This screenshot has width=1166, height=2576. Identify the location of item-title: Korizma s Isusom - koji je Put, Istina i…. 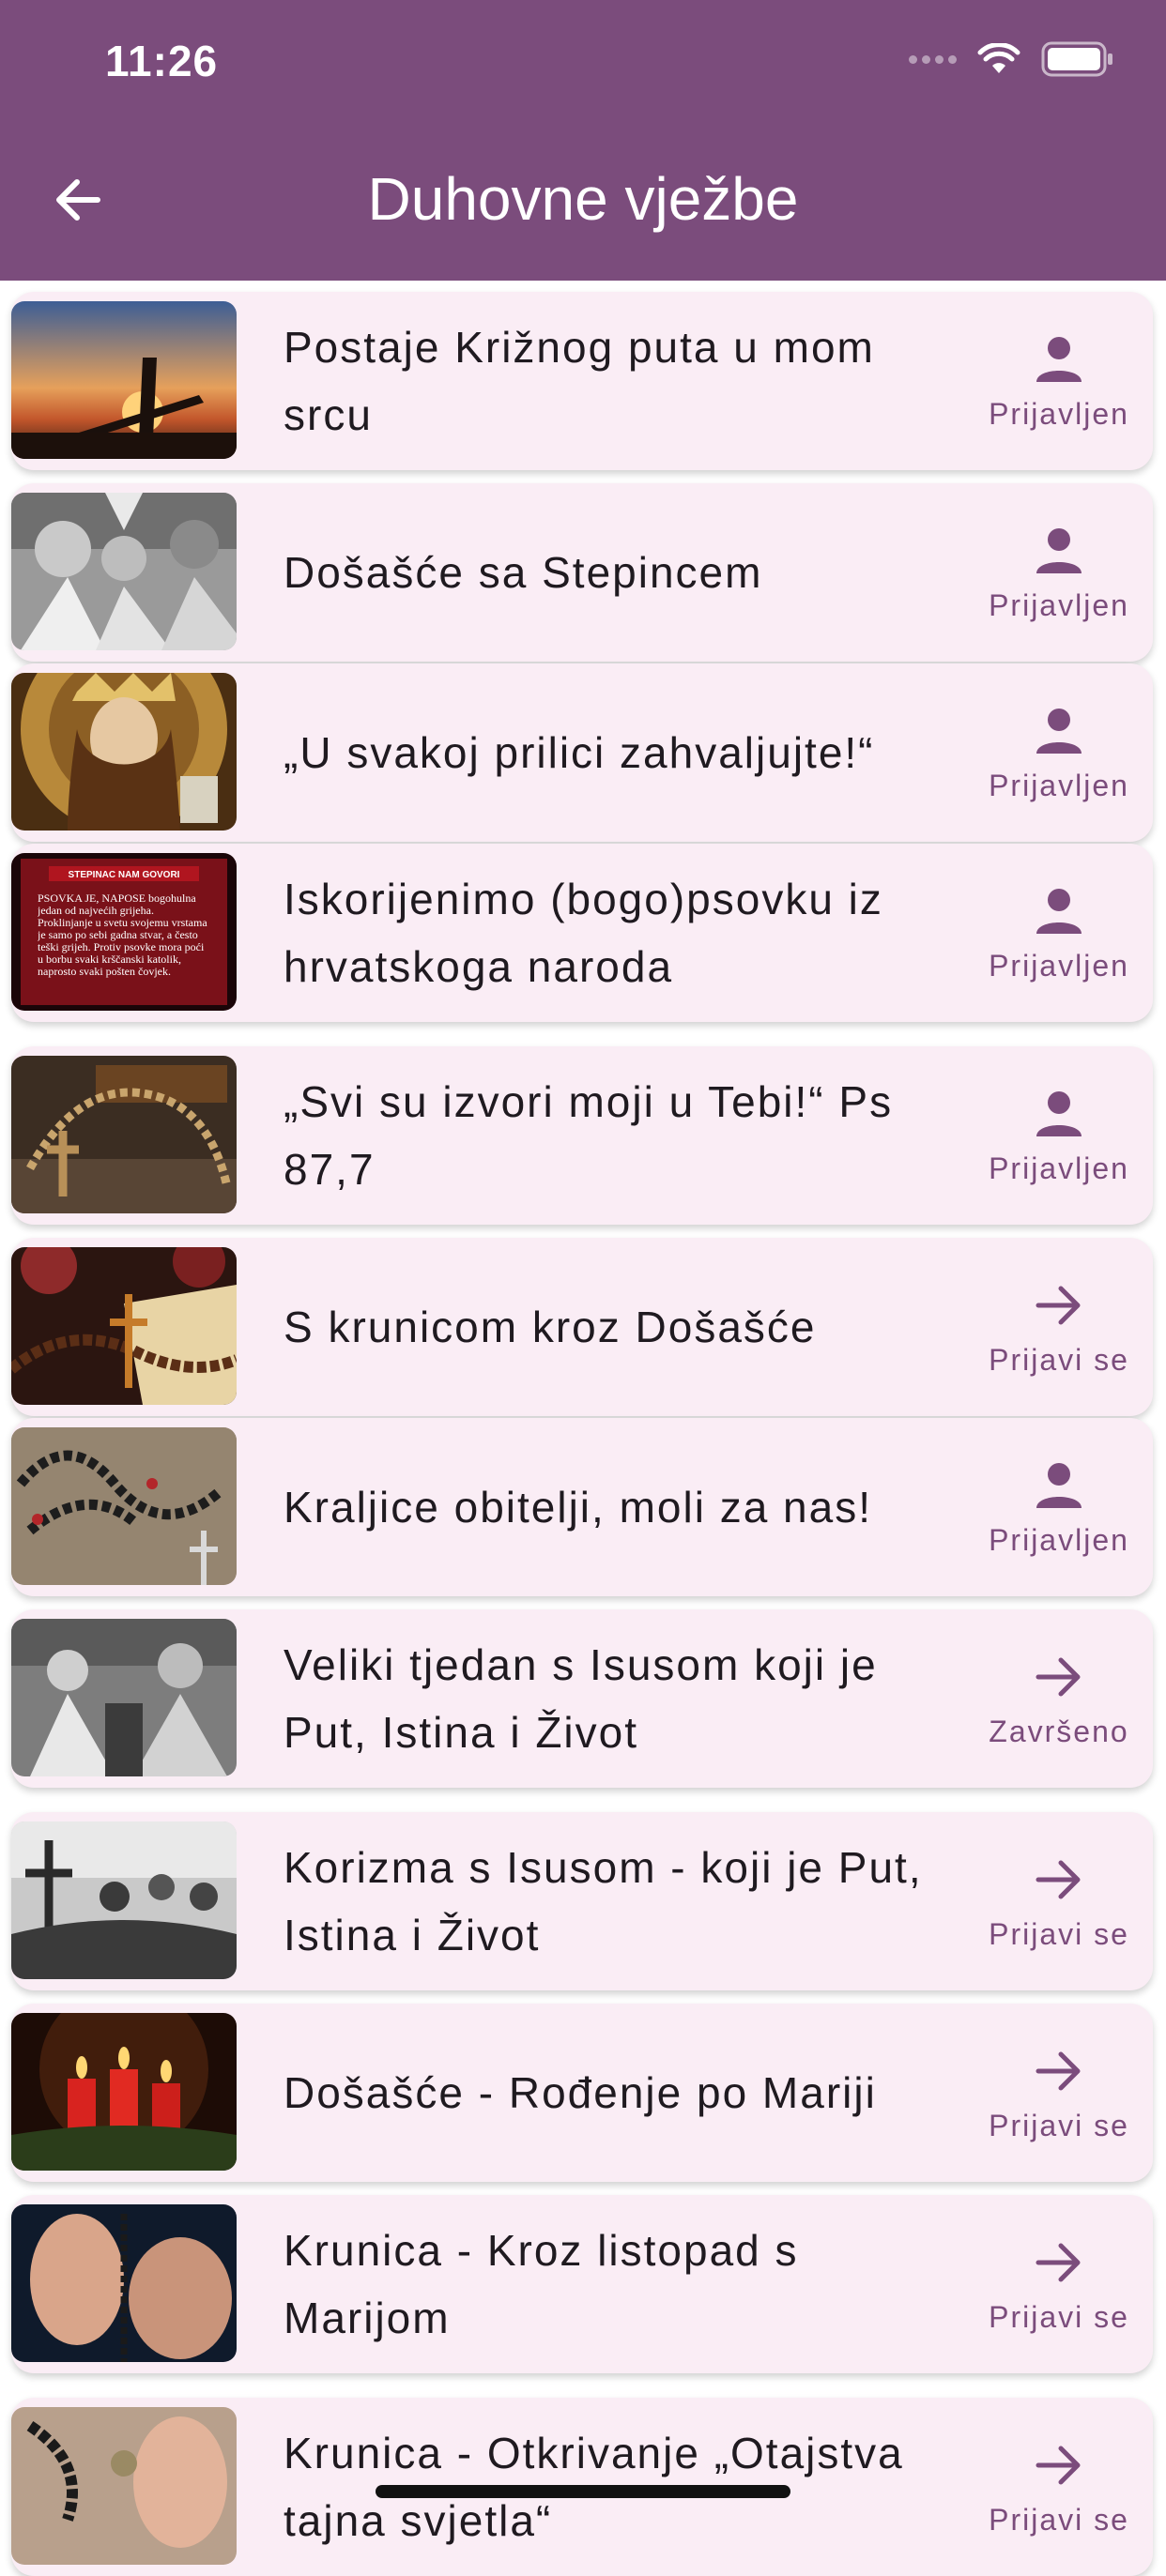
(603, 1901).